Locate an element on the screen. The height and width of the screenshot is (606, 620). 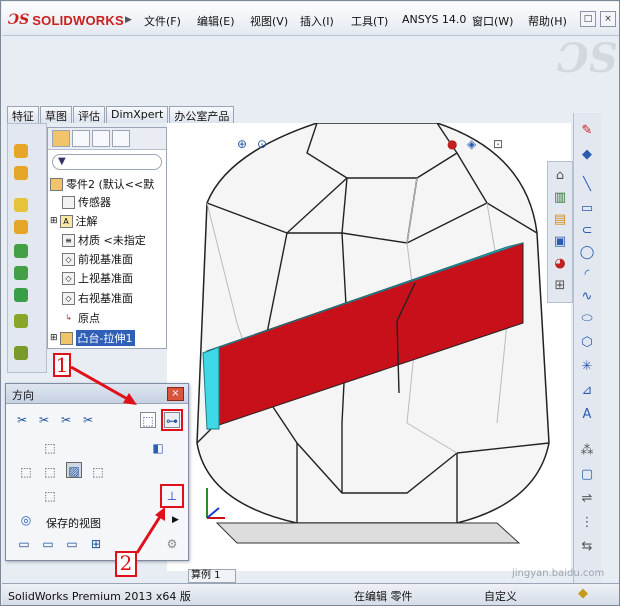
study-tab: 算例 1 is located at coordinates (212, 576).